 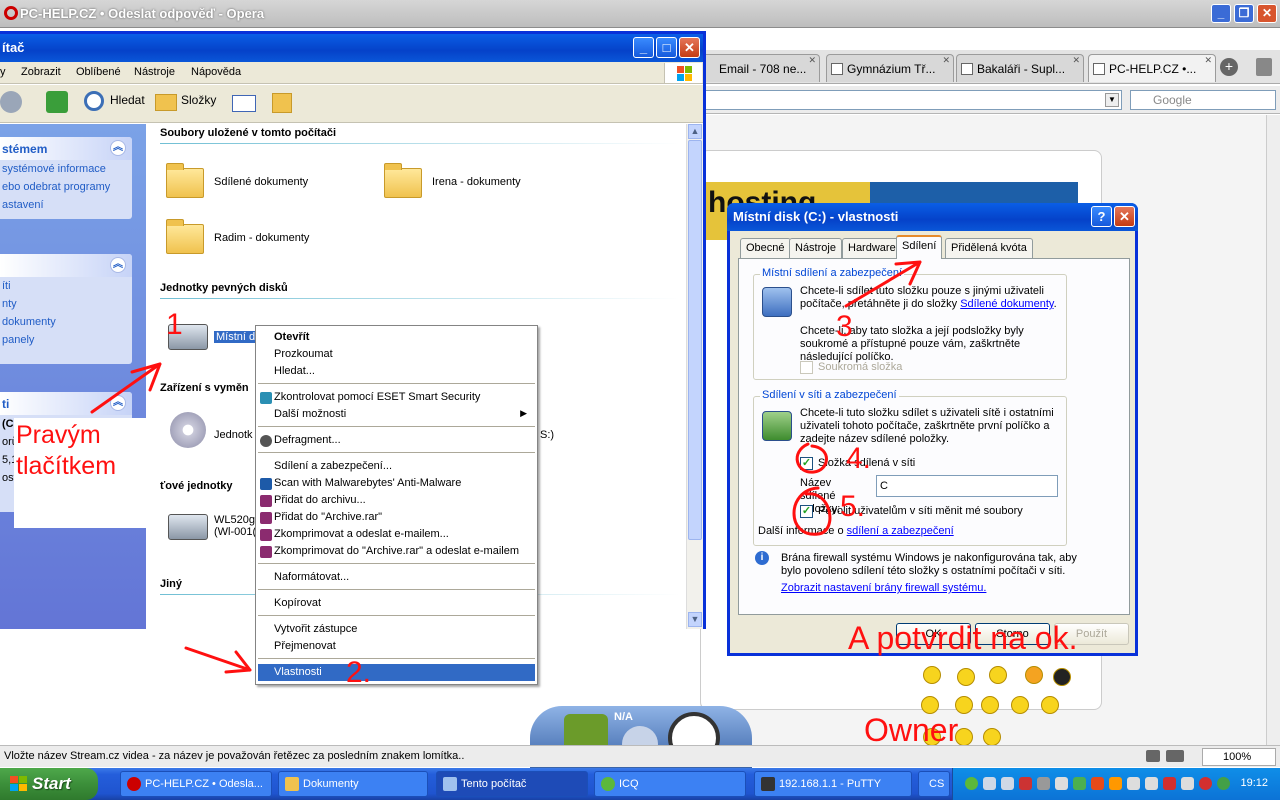 What do you see at coordinates (19, 784) in the screenshot?
I see `windows-flag-icon` at bounding box center [19, 784].